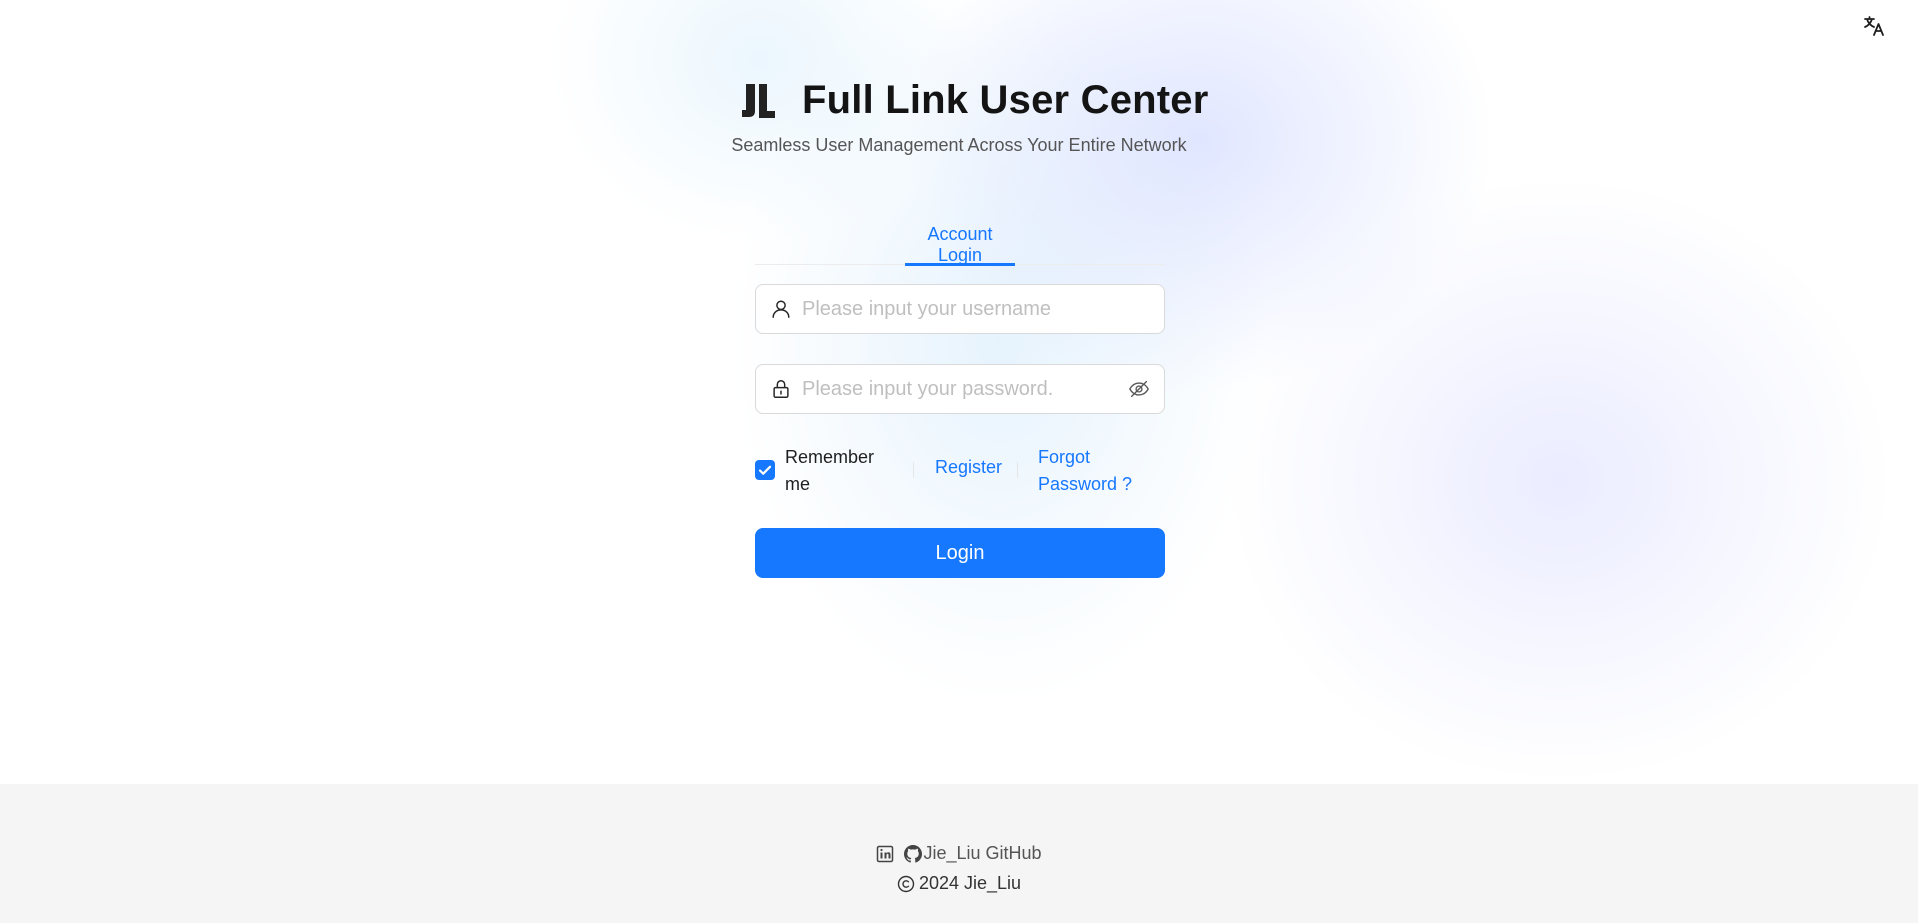  What do you see at coordinates (970, 883) in the screenshot?
I see `copyright-text: 2024 Jie_Liu` at bounding box center [970, 883].